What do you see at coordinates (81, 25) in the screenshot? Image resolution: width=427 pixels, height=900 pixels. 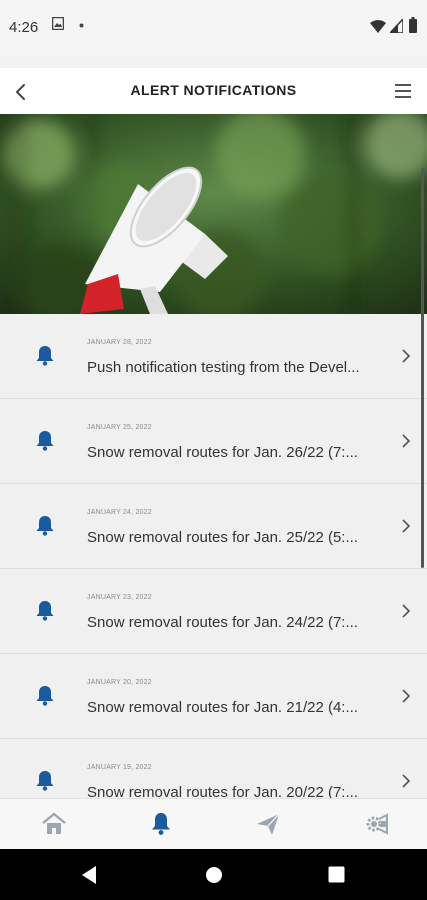 I see `notification-dot-icon` at bounding box center [81, 25].